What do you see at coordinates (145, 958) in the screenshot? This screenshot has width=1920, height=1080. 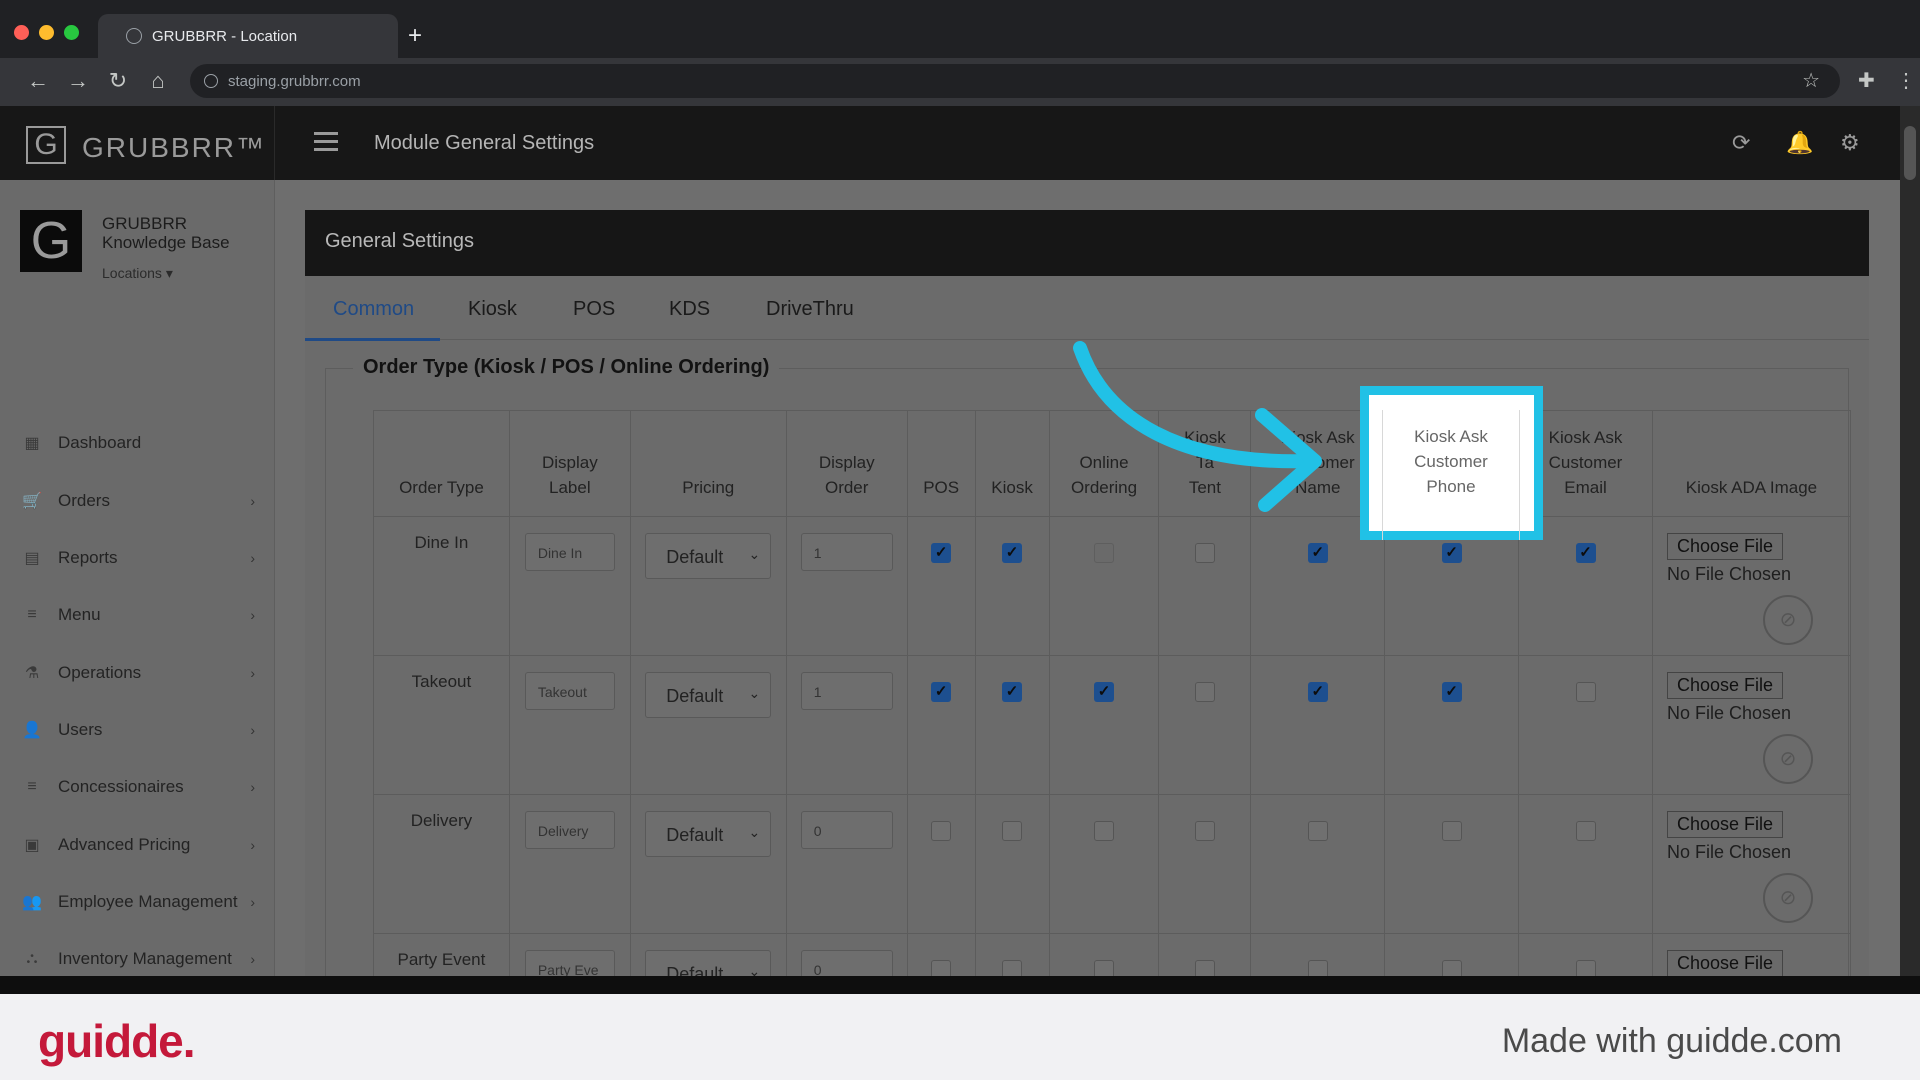 I see `sidebar-item-label: Inventory Management` at bounding box center [145, 958].